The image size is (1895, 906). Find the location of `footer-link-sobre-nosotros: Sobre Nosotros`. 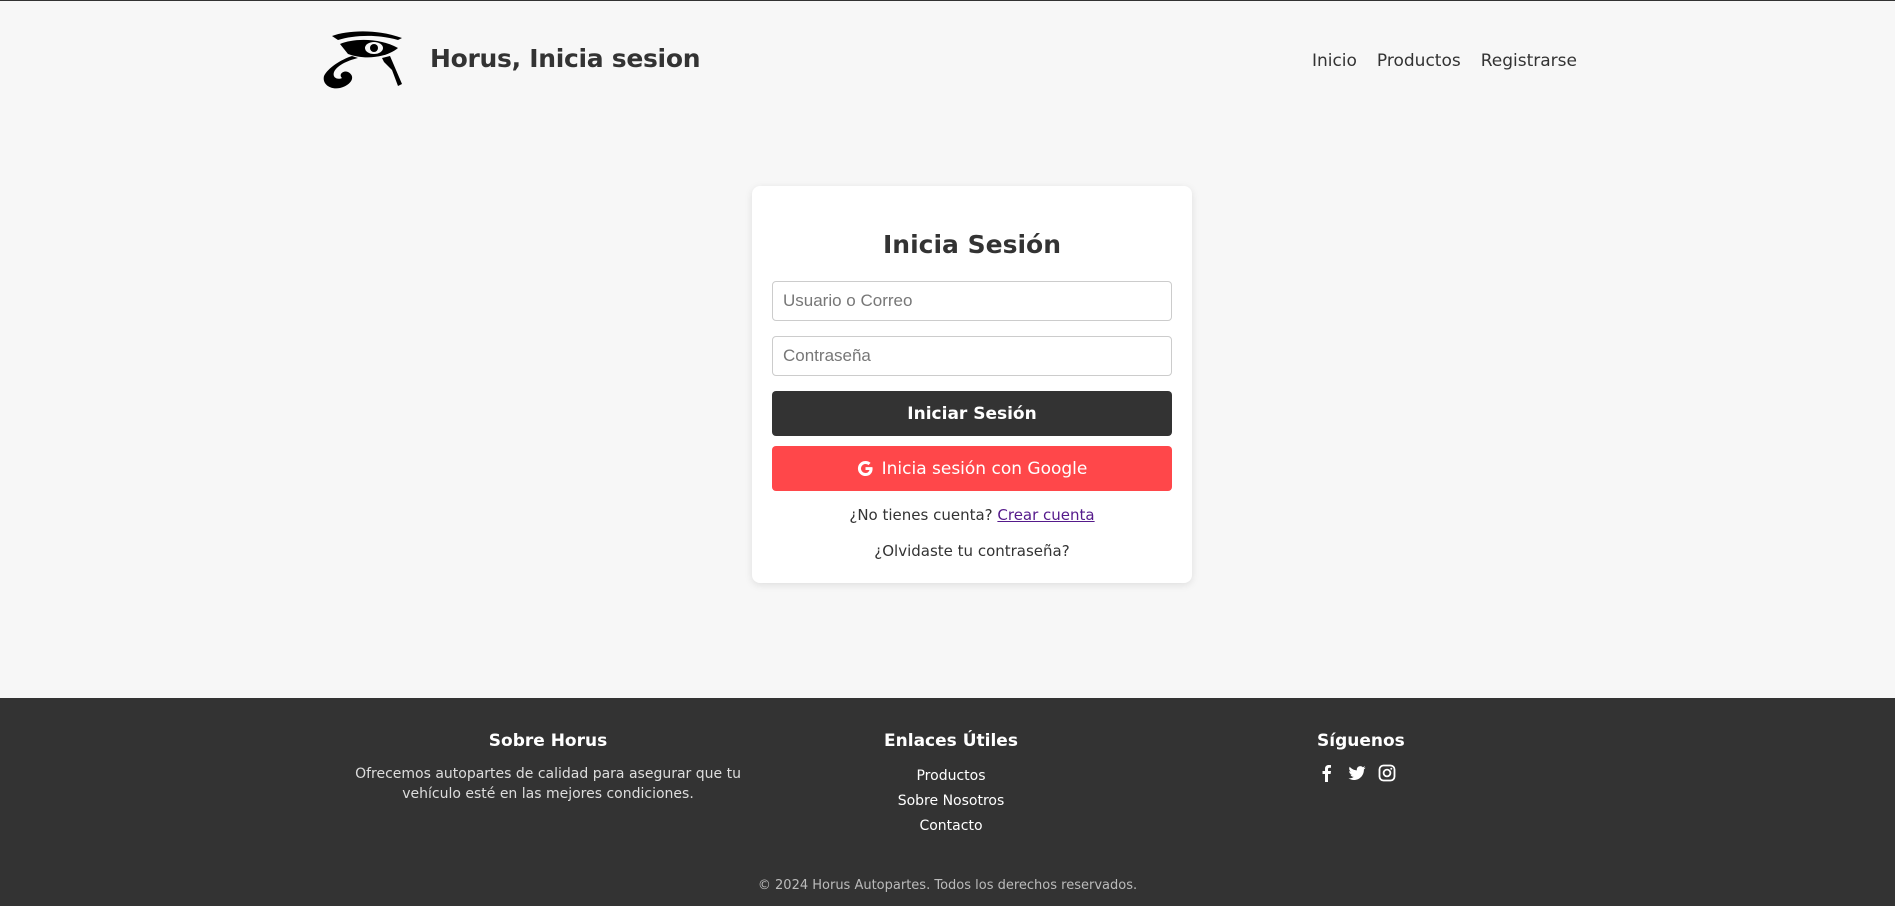

footer-link-sobre-nosotros: Sobre Nosotros is located at coordinates (951, 801).